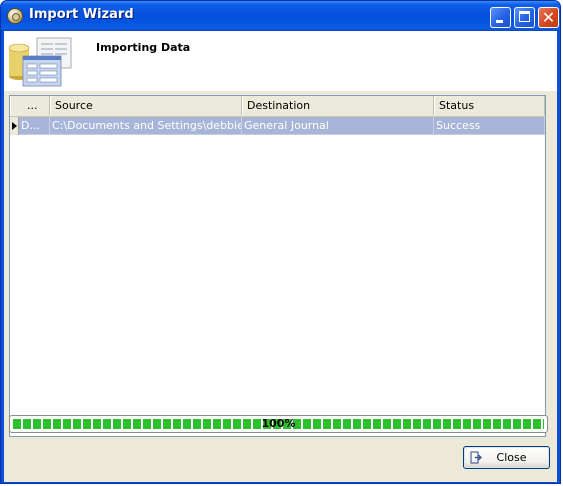 The width and height of the screenshot is (563, 486). Describe the element at coordinates (500, 17) in the screenshot. I see `minimize-button` at that location.